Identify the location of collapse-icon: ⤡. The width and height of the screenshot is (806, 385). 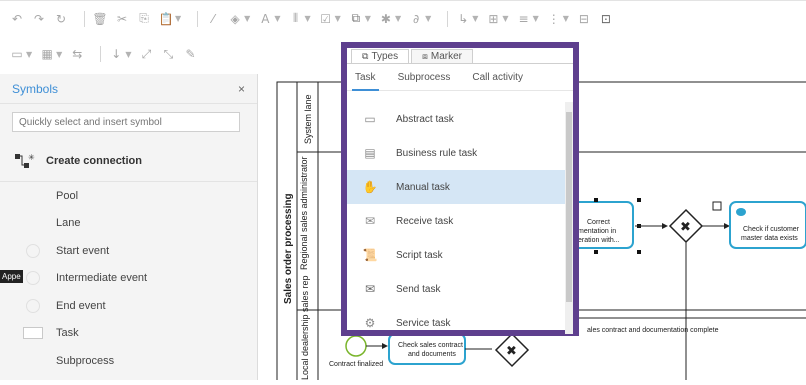
(168, 54).